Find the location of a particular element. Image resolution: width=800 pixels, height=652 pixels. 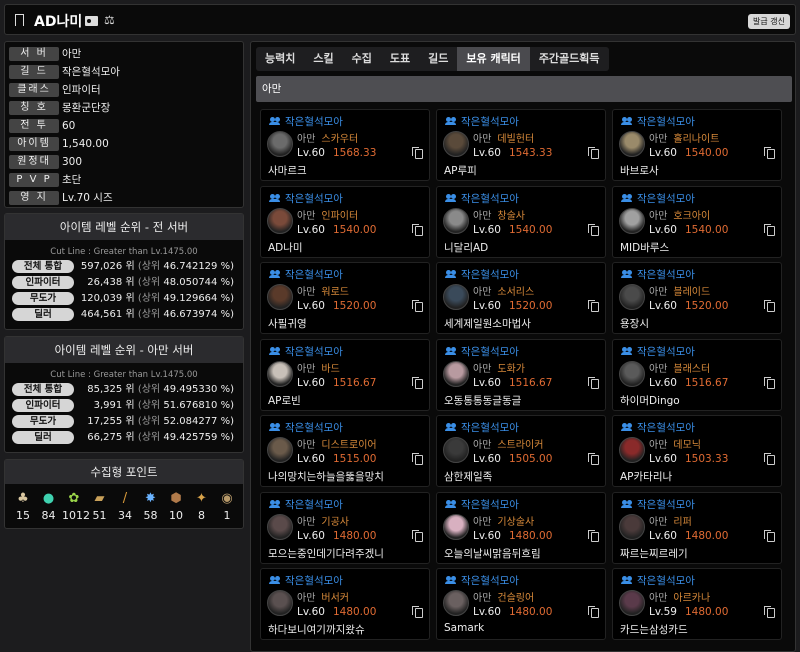

info-value: 아만 is located at coordinates (72, 54).